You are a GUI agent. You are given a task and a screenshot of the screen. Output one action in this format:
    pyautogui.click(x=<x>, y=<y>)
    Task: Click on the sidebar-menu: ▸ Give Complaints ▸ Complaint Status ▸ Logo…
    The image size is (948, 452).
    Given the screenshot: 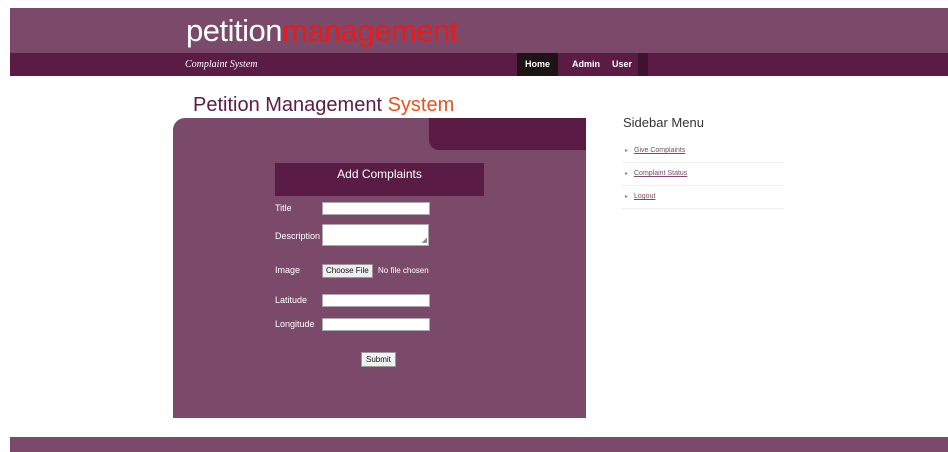 What is the action you would take?
    pyautogui.click(x=703, y=174)
    